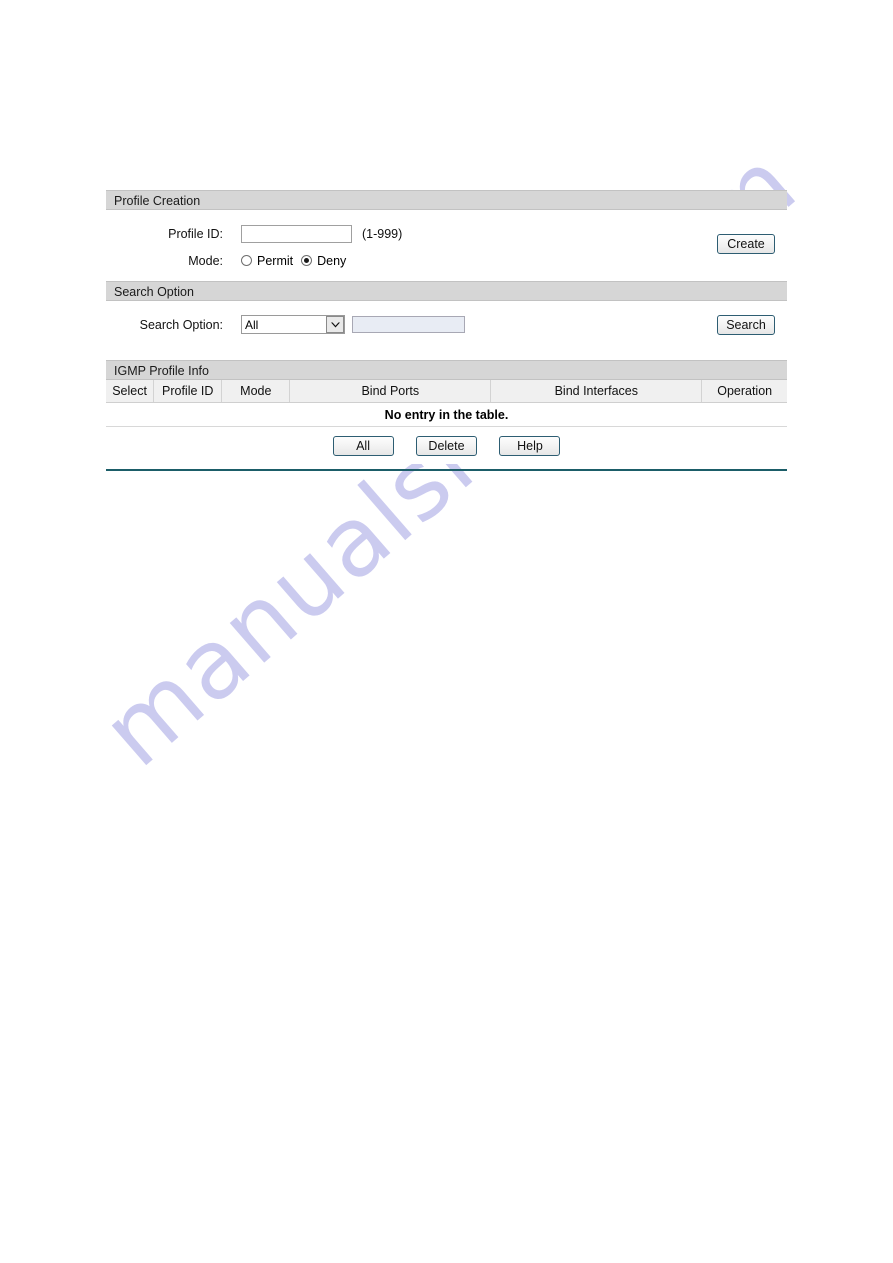 This screenshot has width=893, height=1263. Describe the element at coordinates (446, 200) in the screenshot. I see `section-header-profile-creation: Profile Creation` at that location.